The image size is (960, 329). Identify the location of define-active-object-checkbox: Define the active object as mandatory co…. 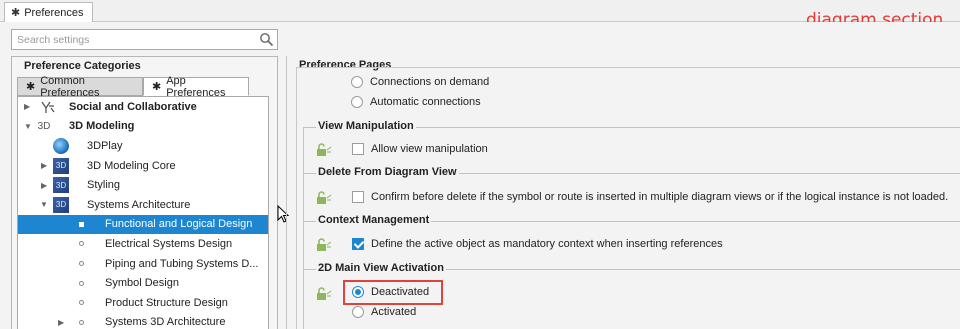
(537, 244).